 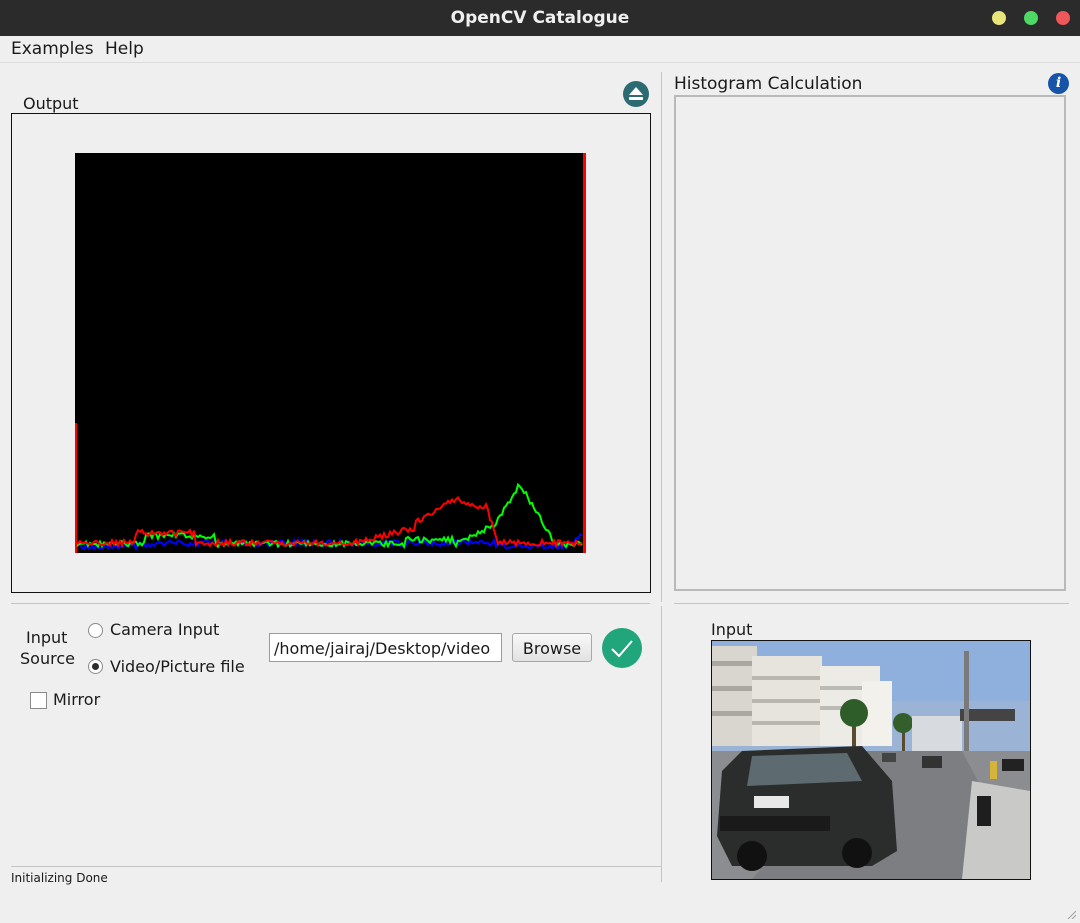 I want to click on mirror-label: Mirror, so click(x=76, y=699).